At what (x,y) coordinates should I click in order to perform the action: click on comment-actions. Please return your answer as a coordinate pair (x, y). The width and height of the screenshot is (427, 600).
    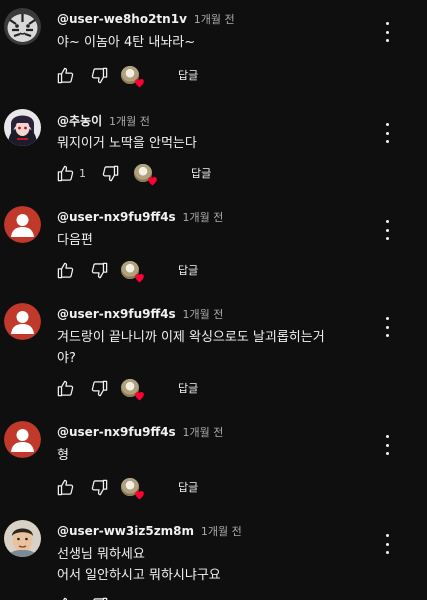
    Looking at the image, I should click on (82, 597).